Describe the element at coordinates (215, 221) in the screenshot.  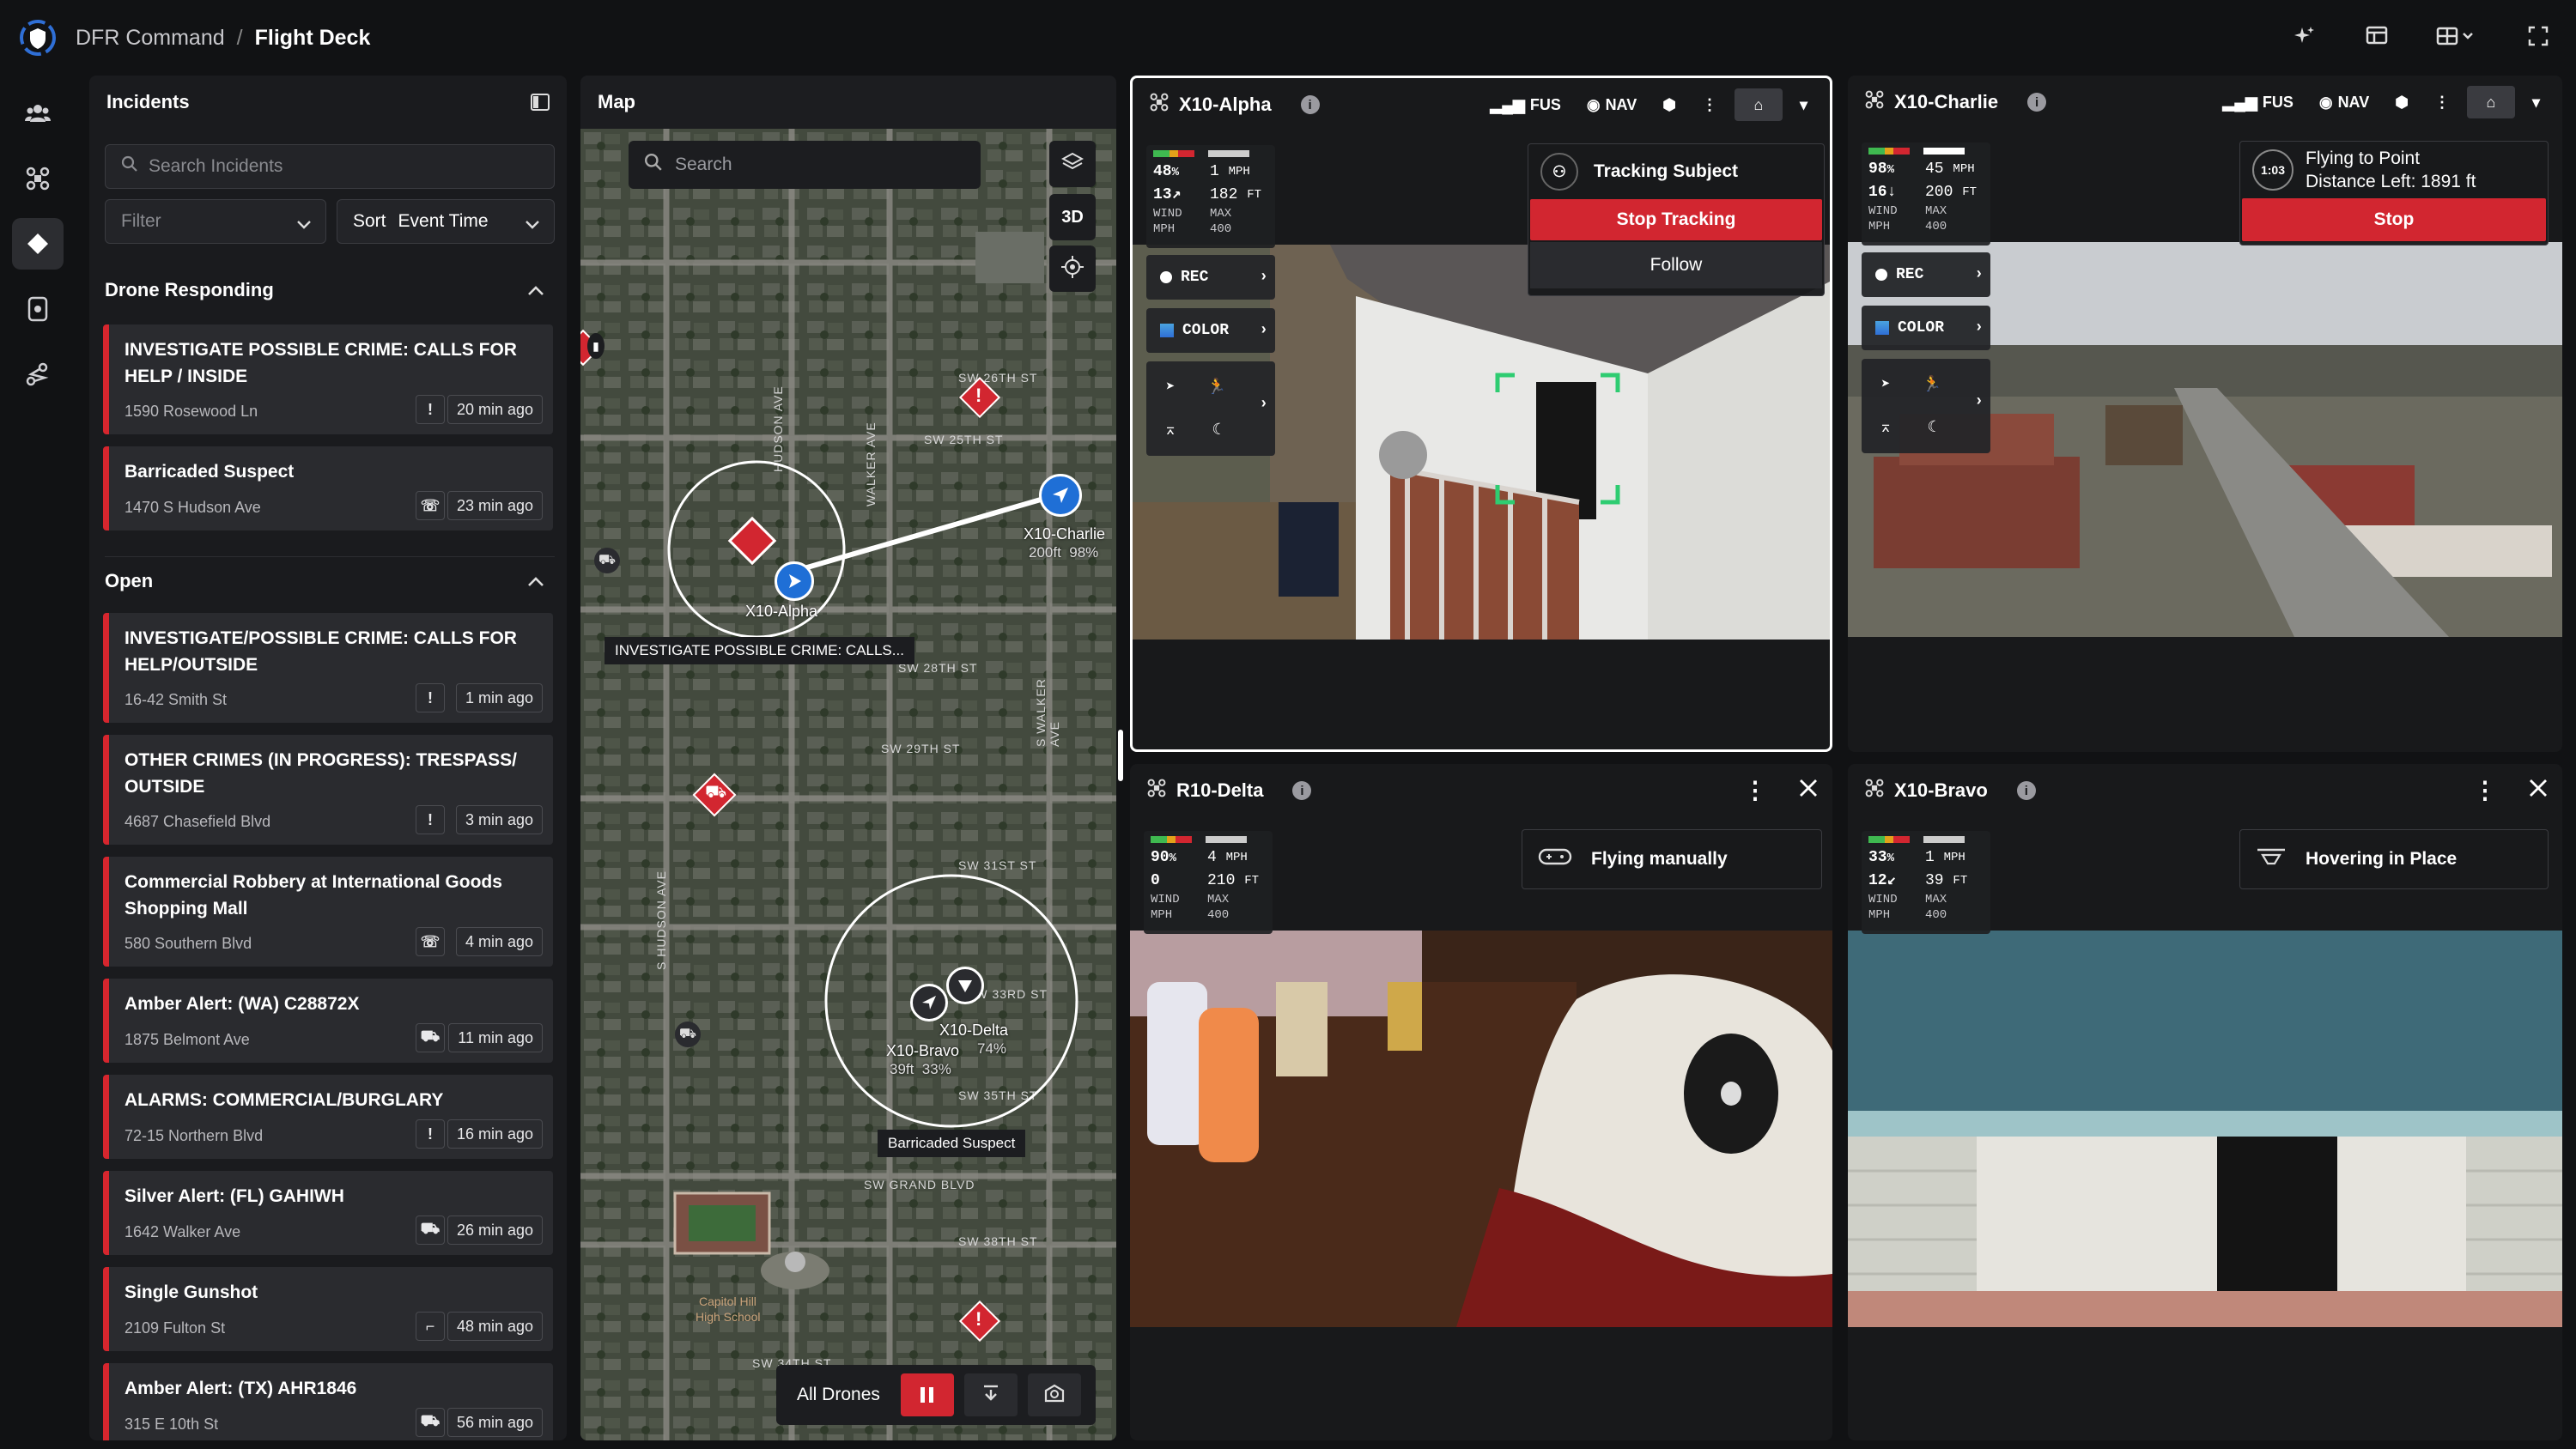
I see `filter-select: Filter` at that location.